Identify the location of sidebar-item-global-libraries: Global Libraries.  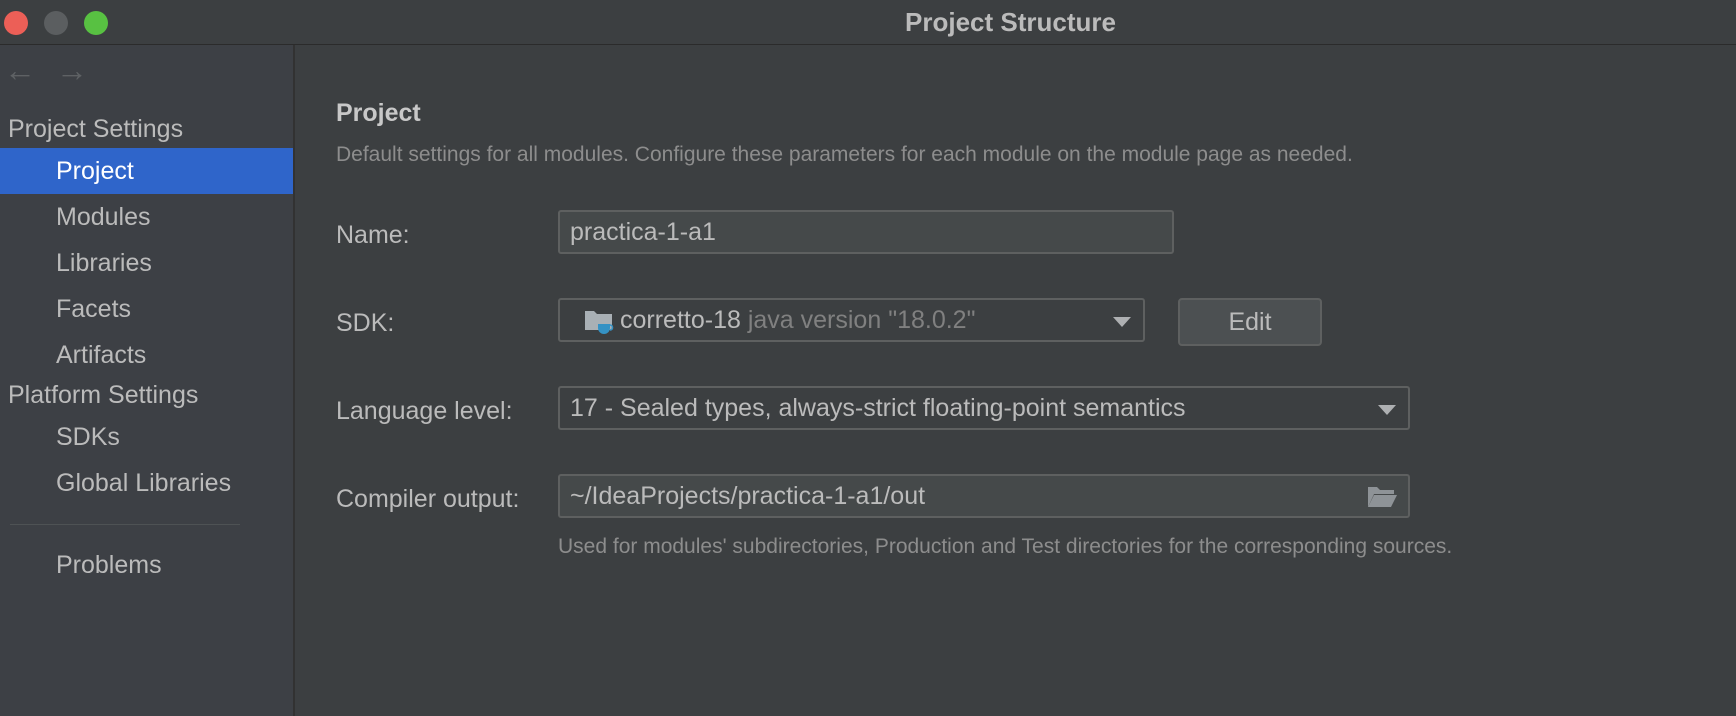
(146, 483).